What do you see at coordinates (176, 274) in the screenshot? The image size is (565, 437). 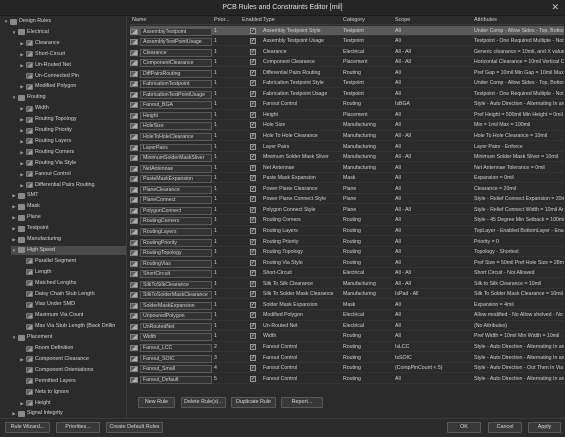 I see `rule-name: ShortCircuit` at bounding box center [176, 274].